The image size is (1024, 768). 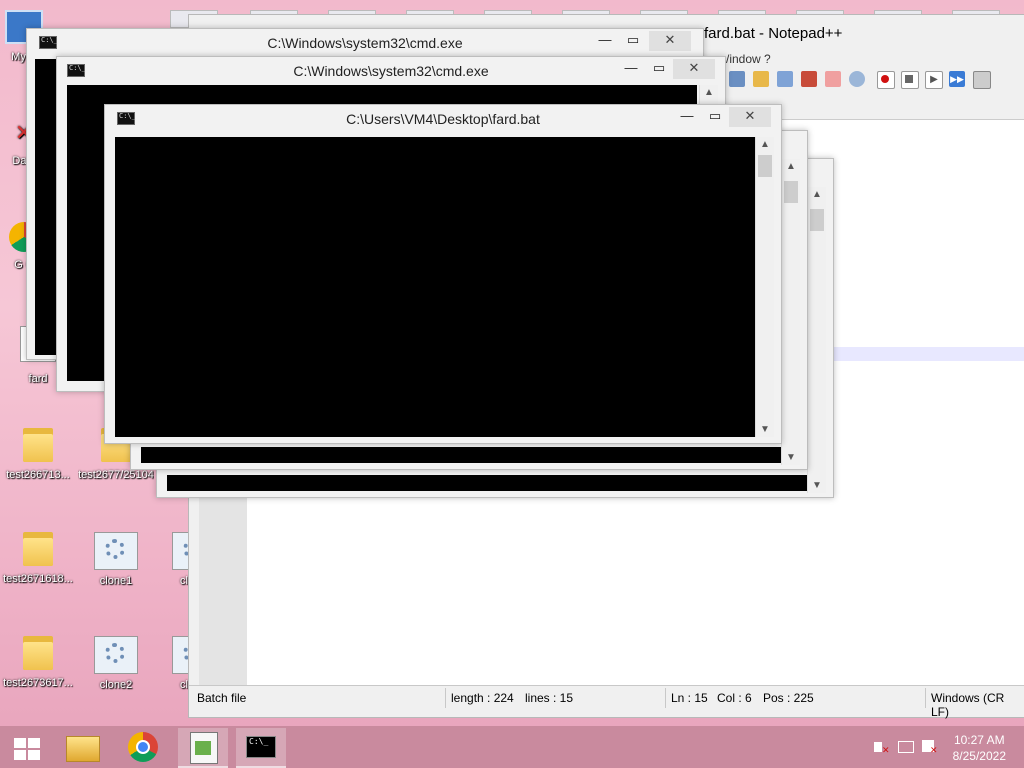 I want to click on current-line-highlight, so click(x=926, y=354).